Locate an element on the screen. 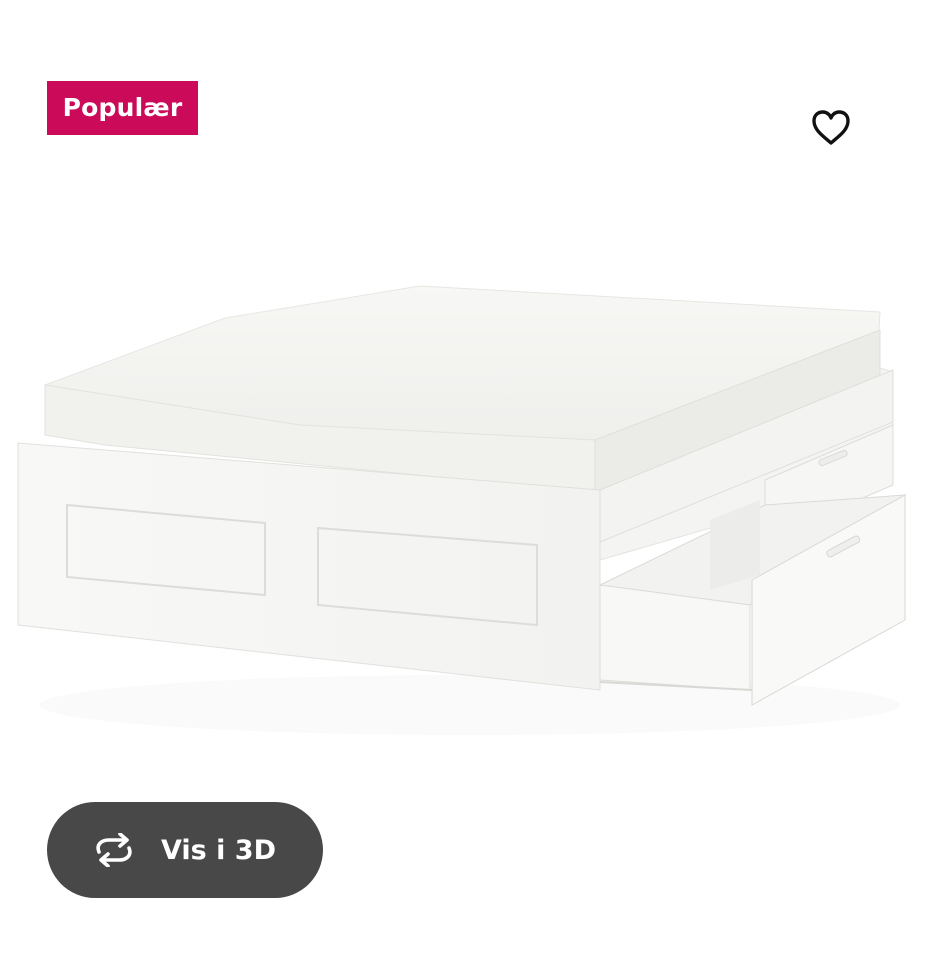  heart-outline-icon is located at coordinates (831, 129).